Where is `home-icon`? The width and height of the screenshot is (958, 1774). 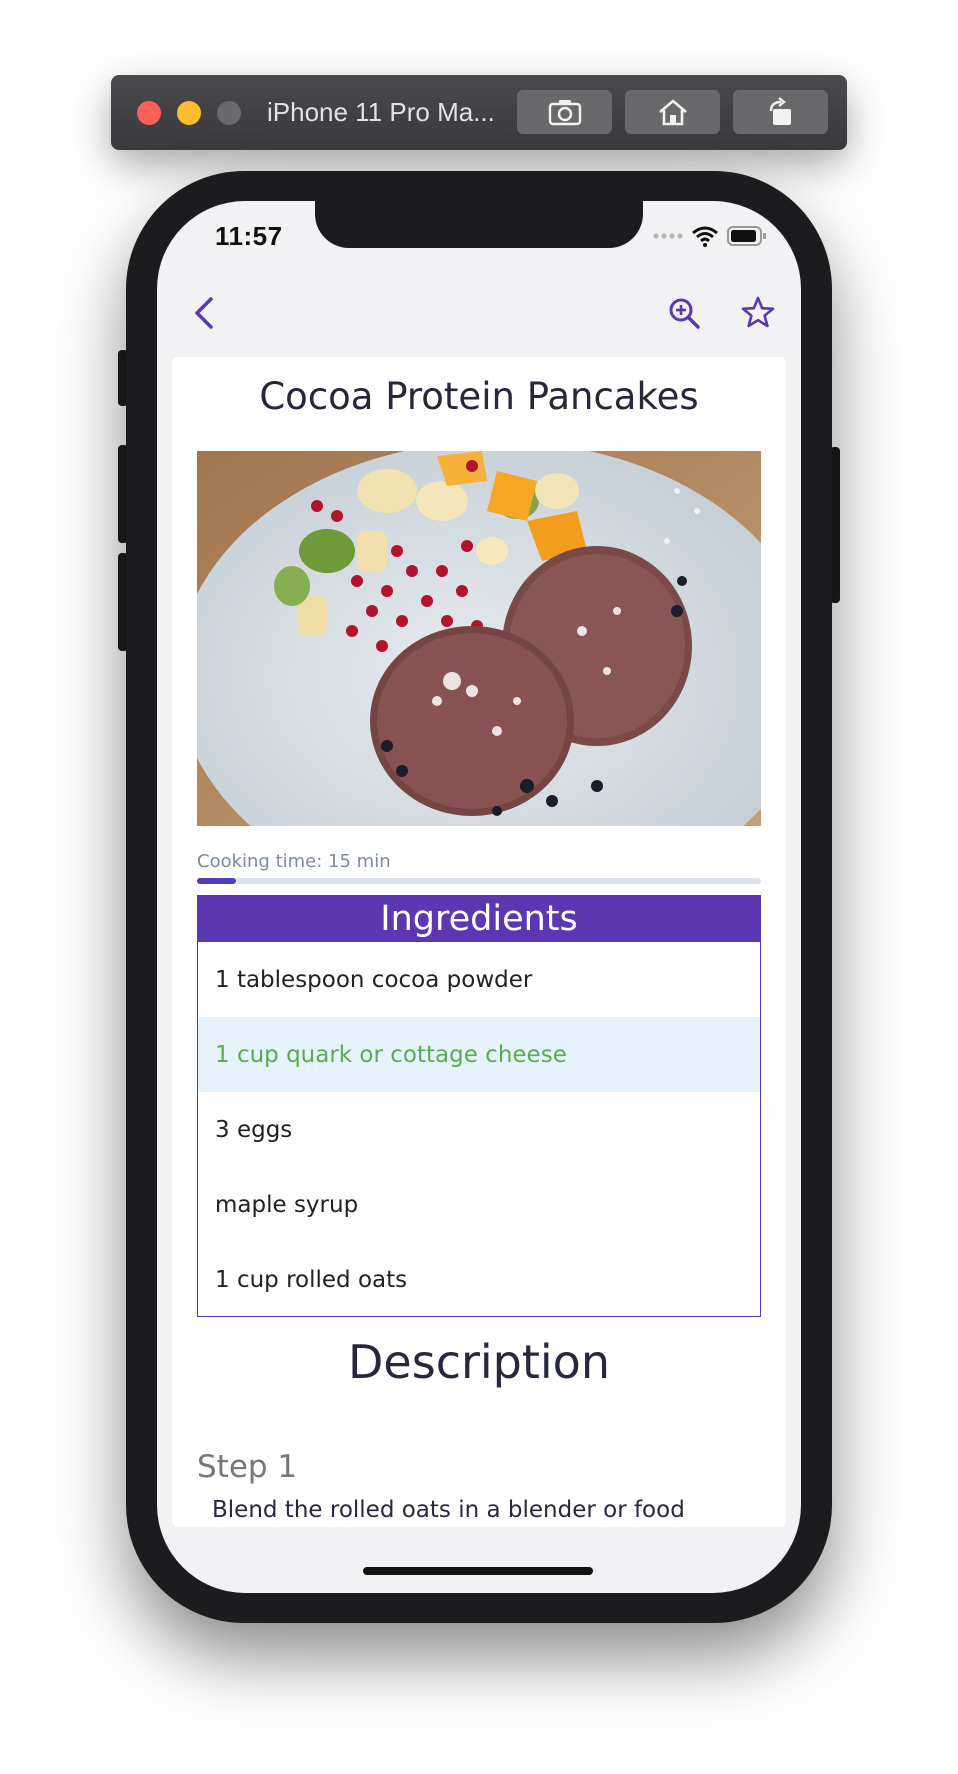 home-icon is located at coordinates (672, 112).